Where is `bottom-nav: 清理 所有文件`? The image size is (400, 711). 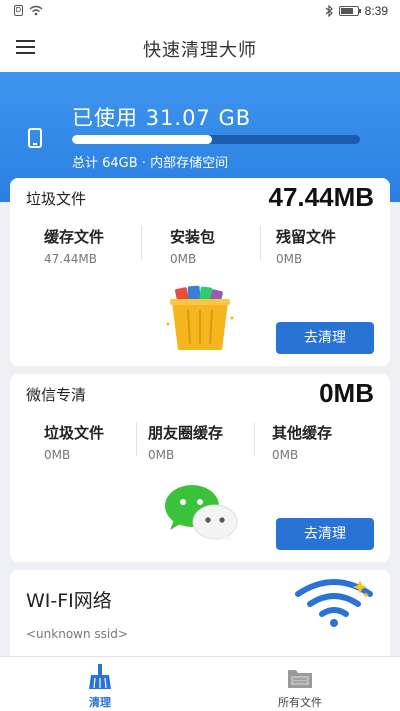
bottom-nav: 清理 所有文件 is located at coordinates (200, 683).